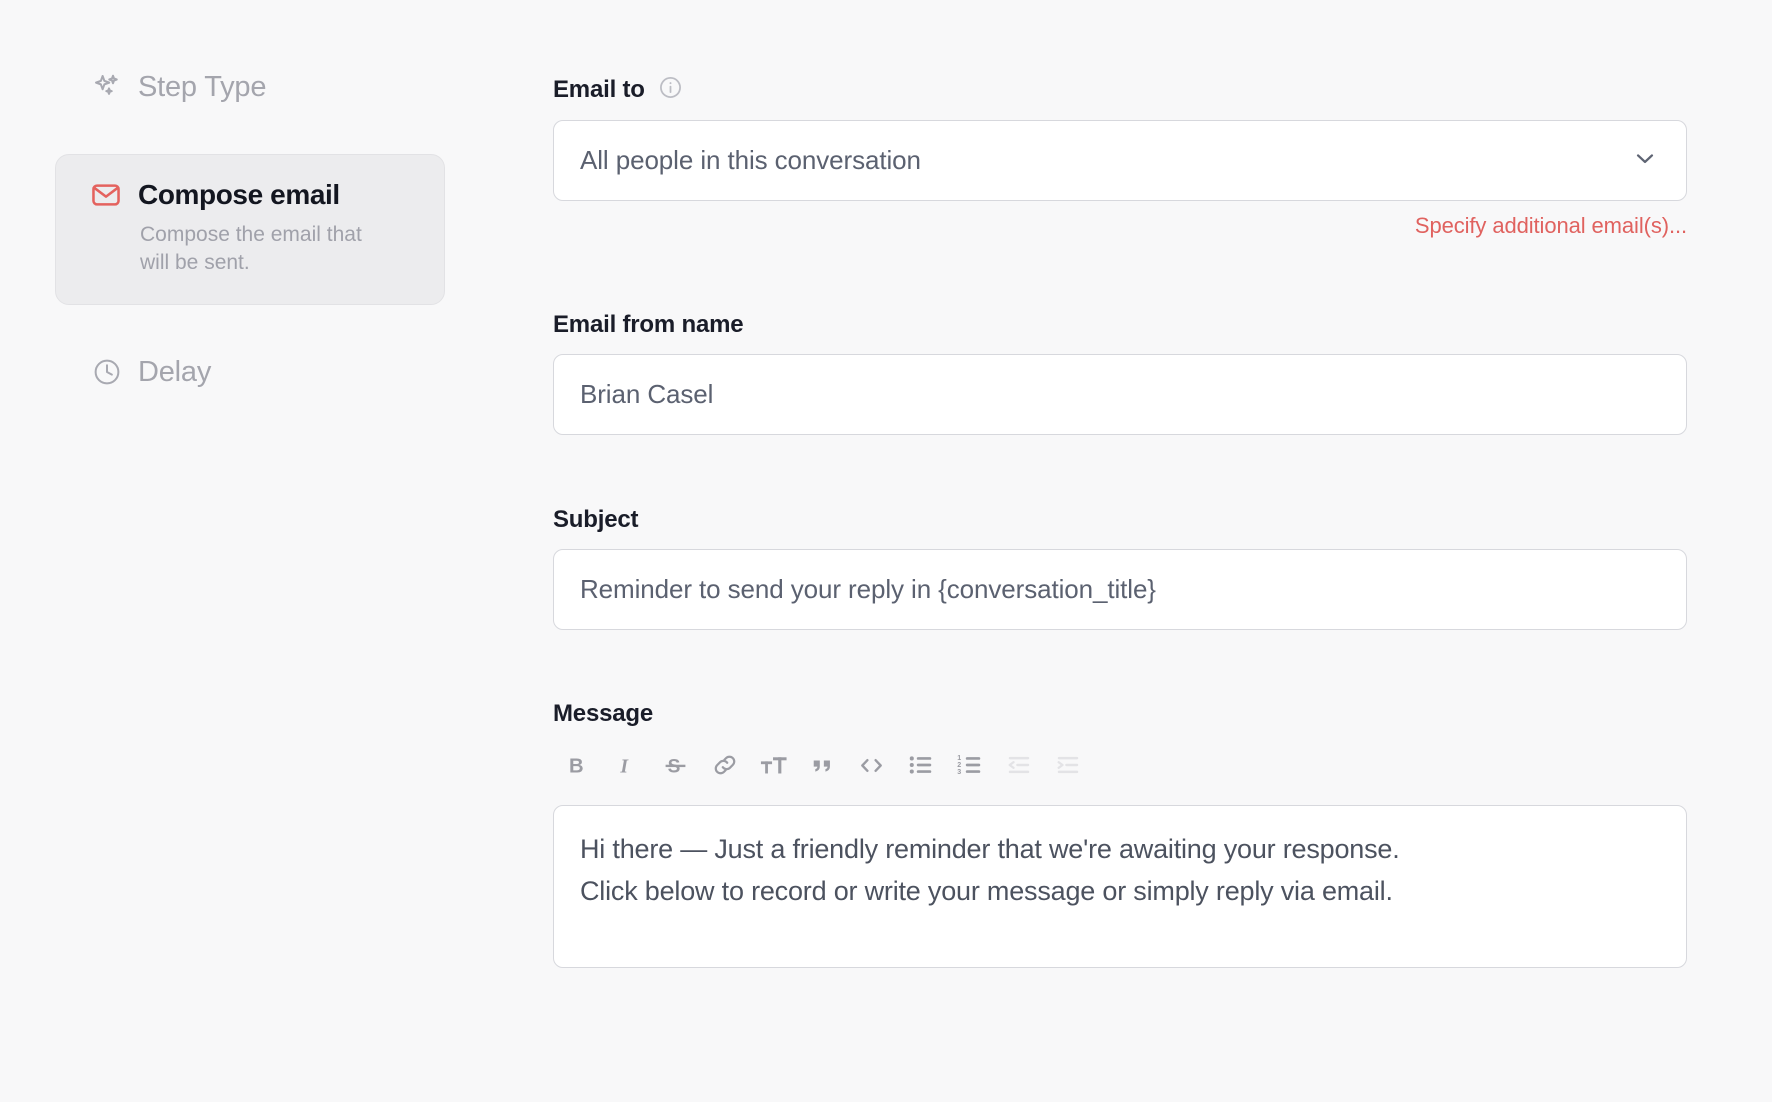  What do you see at coordinates (1120, 394) in the screenshot?
I see `email-from-name-input: Brian Casel` at bounding box center [1120, 394].